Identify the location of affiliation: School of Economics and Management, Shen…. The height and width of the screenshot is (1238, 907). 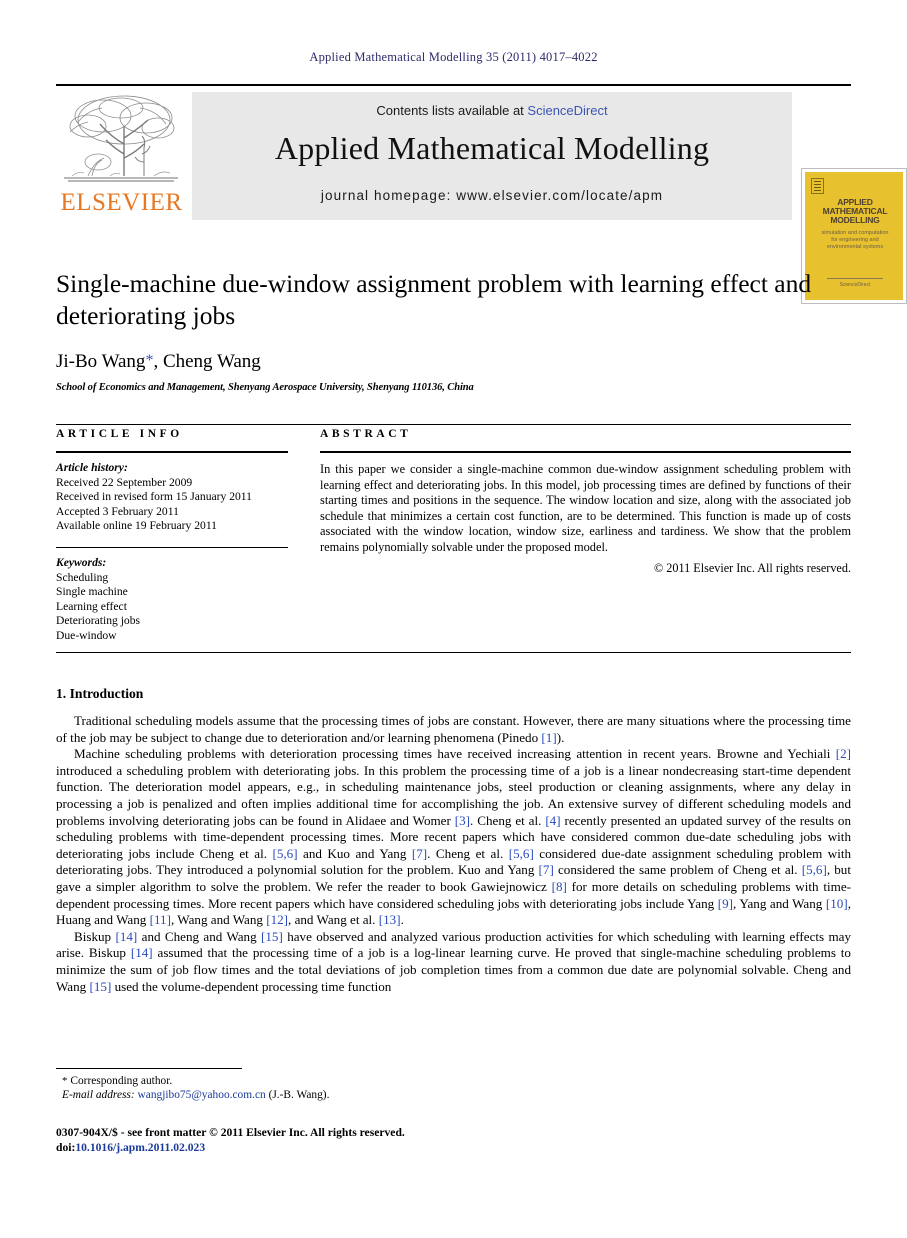
(265, 387).